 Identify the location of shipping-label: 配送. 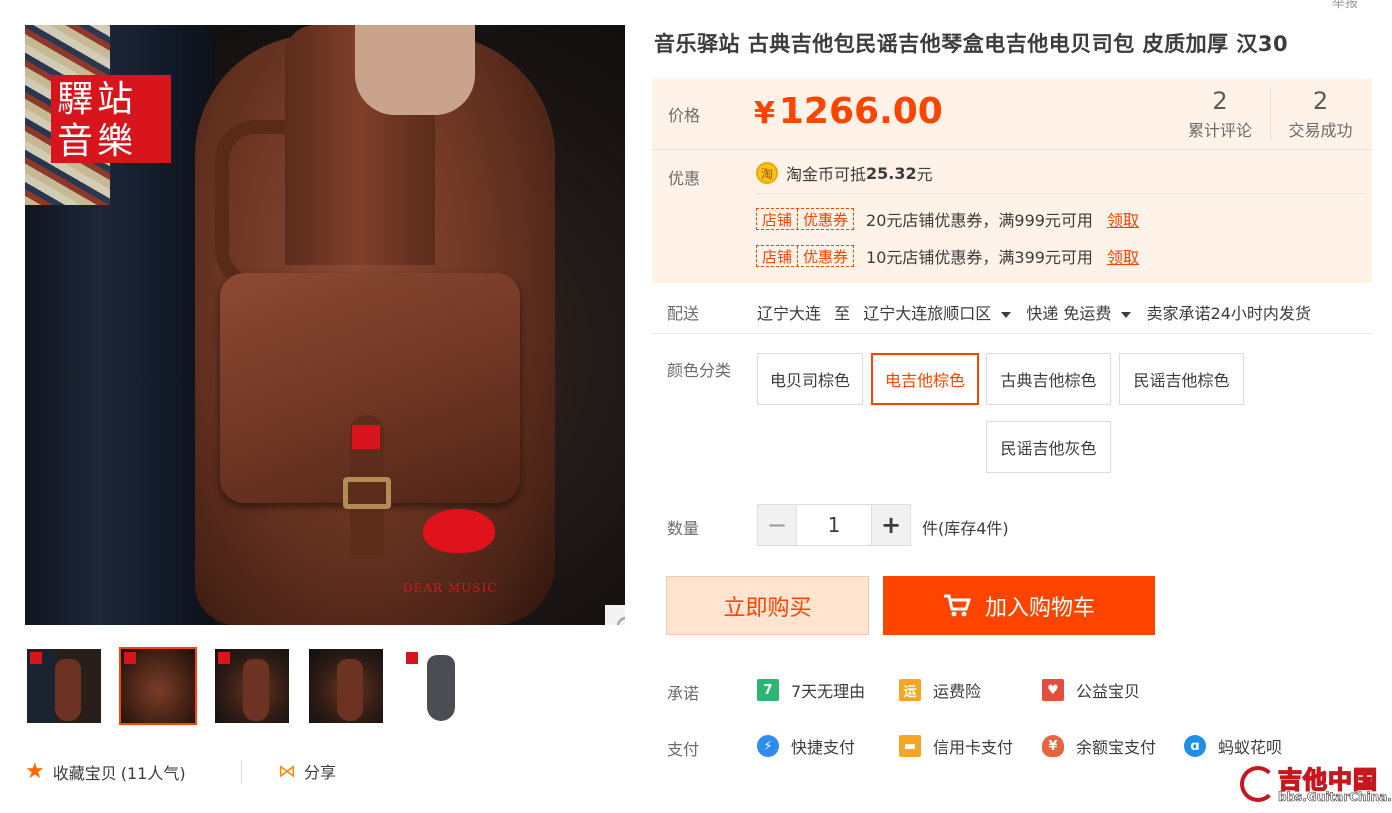
(683, 313).